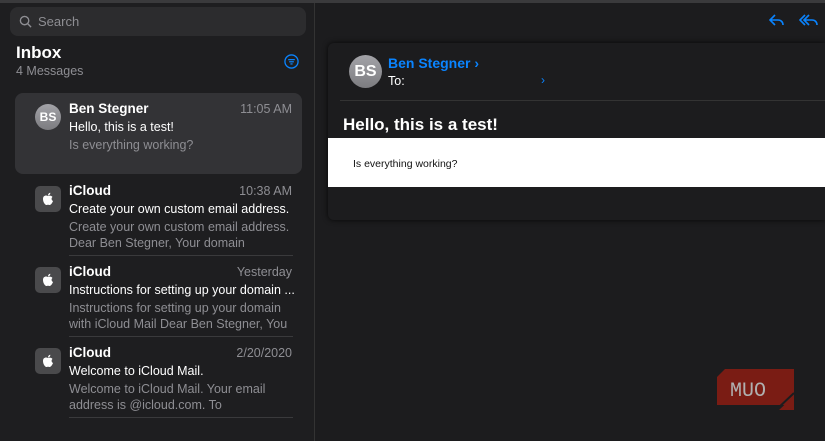  Describe the element at coordinates (264, 272) in the screenshot. I see `message-time: Yesterday` at that location.